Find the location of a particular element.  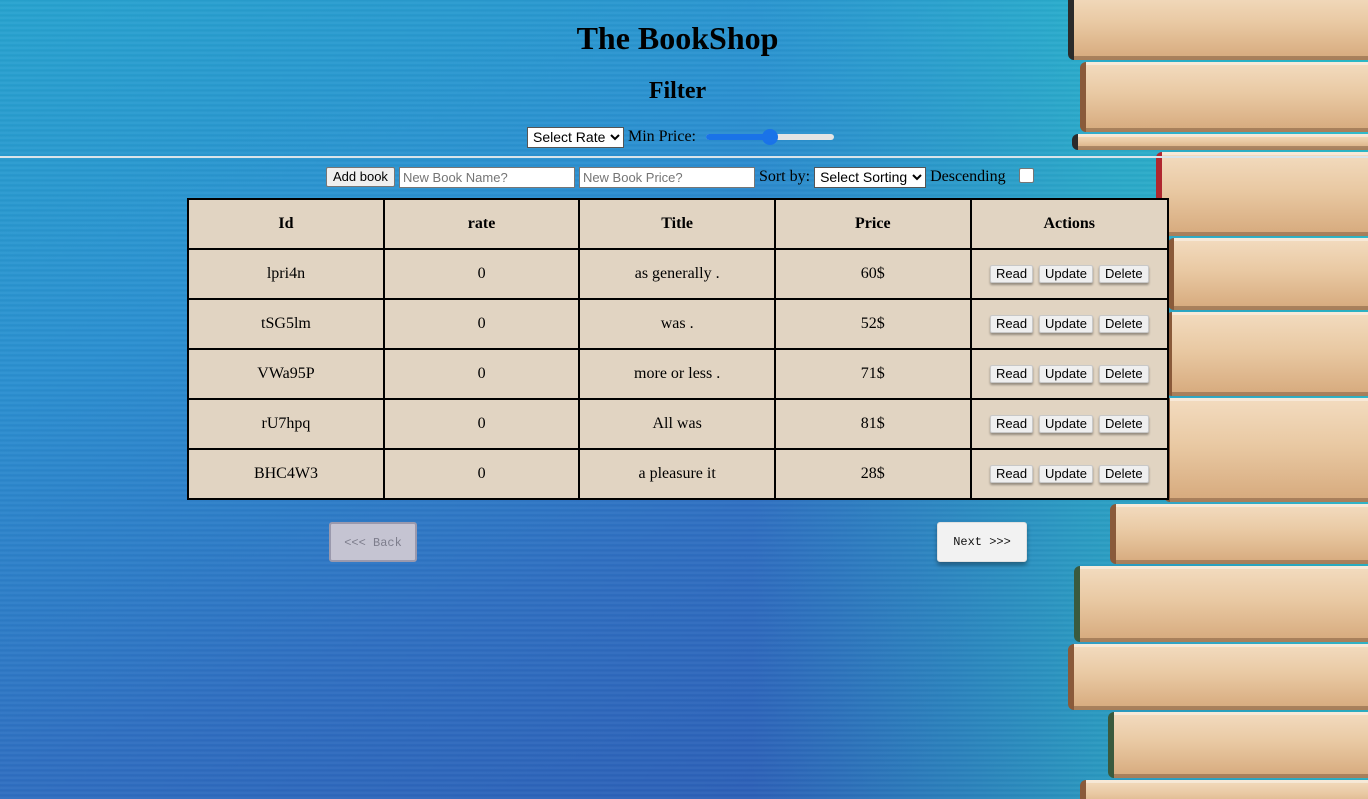

add-book-button: Add book is located at coordinates (360, 177).